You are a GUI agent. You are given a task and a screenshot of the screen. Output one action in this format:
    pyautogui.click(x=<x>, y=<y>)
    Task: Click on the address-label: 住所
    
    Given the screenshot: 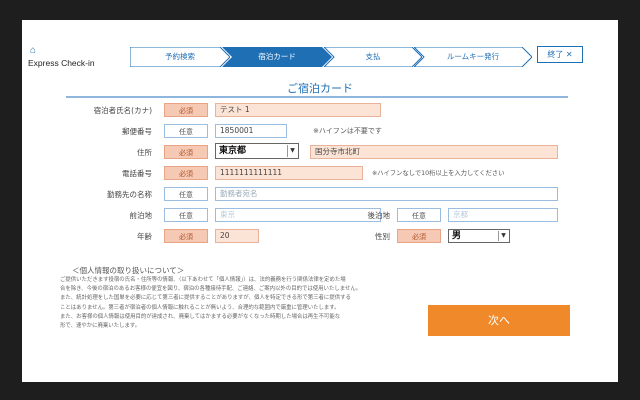 What is the action you would take?
    pyautogui.click(x=144, y=152)
    